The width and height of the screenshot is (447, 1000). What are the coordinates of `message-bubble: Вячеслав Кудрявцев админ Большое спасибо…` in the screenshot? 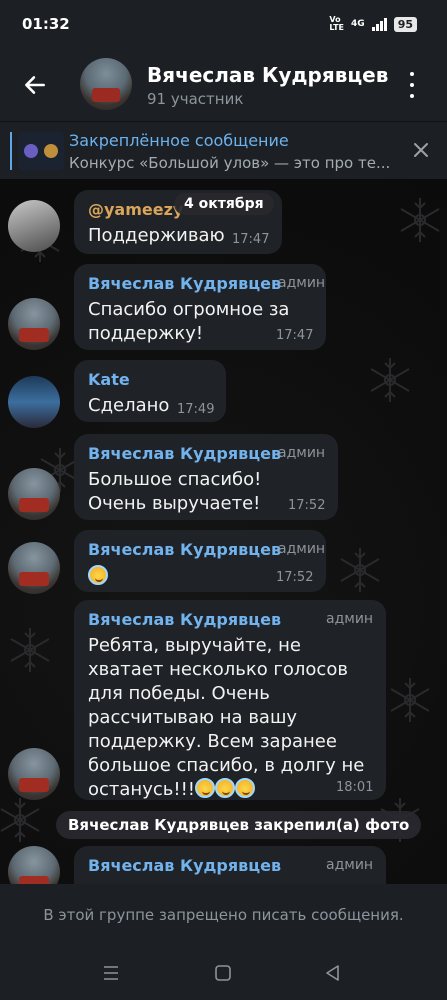 It's located at (206, 477).